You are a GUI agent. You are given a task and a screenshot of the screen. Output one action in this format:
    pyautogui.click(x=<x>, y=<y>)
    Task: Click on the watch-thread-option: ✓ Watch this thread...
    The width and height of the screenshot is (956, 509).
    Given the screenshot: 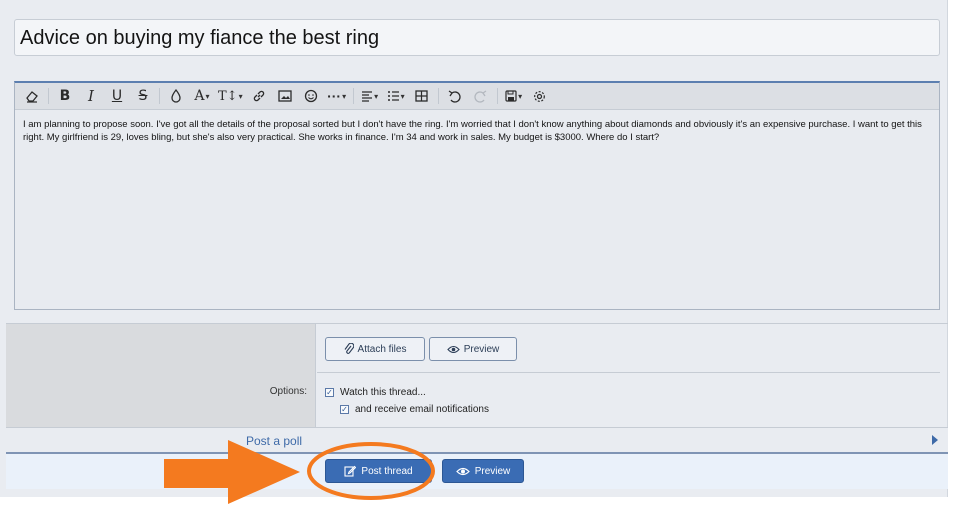 What is the action you would take?
    pyautogui.click(x=375, y=392)
    